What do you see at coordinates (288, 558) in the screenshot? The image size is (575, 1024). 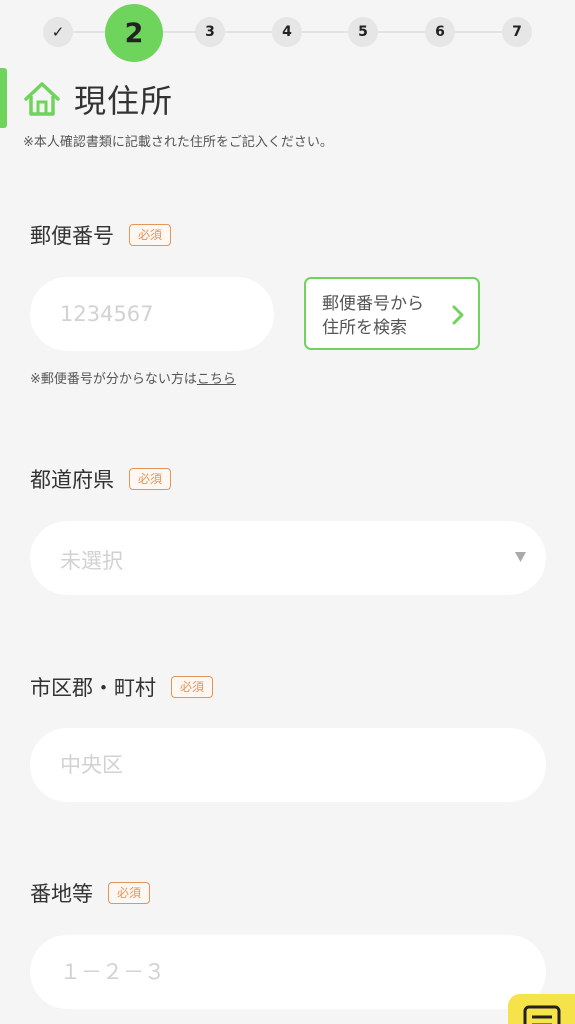 I see `prefecture-select: 未選択` at bounding box center [288, 558].